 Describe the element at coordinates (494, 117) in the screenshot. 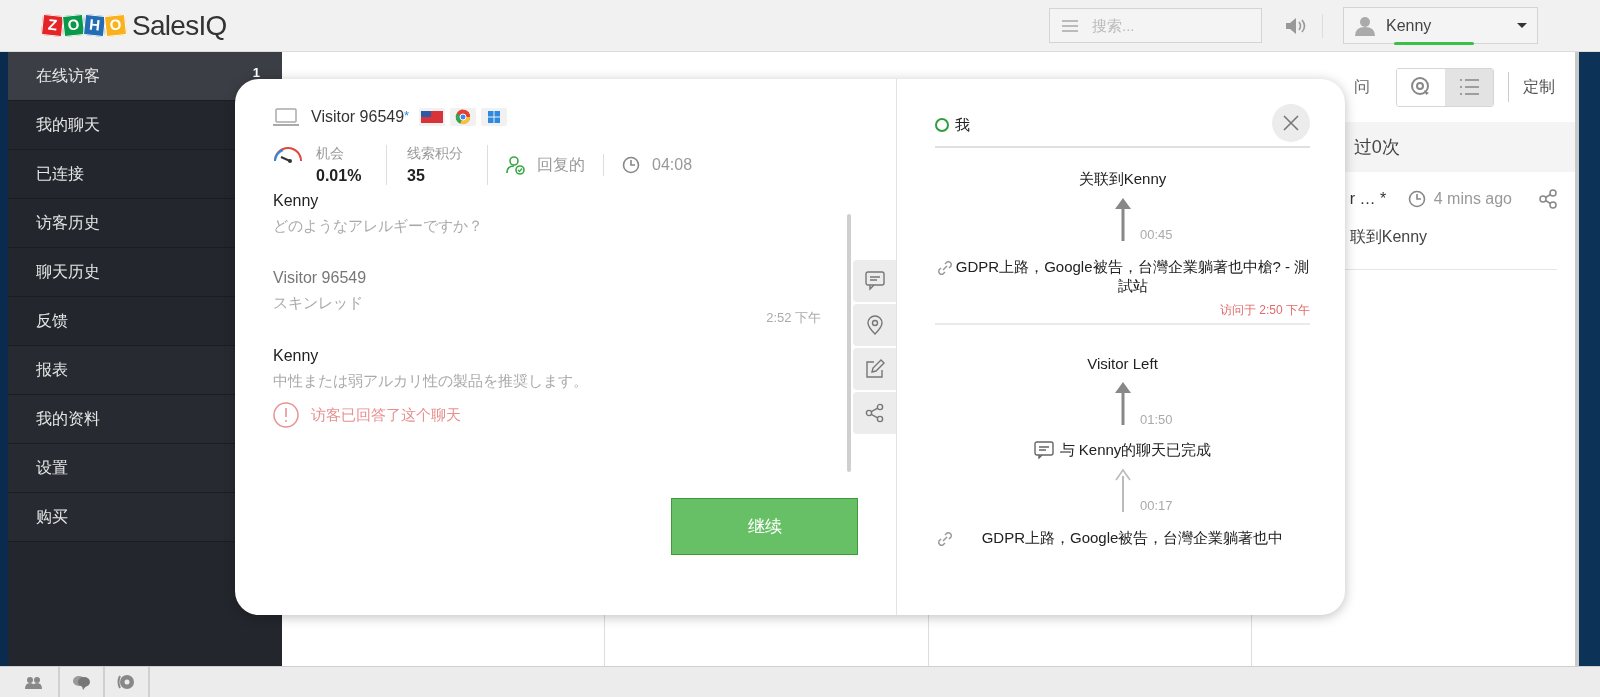

I see `windows-icon` at that location.